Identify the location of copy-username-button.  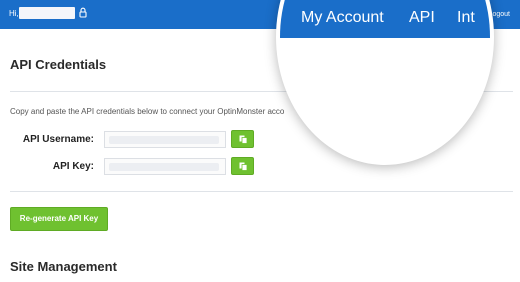
(242, 139).